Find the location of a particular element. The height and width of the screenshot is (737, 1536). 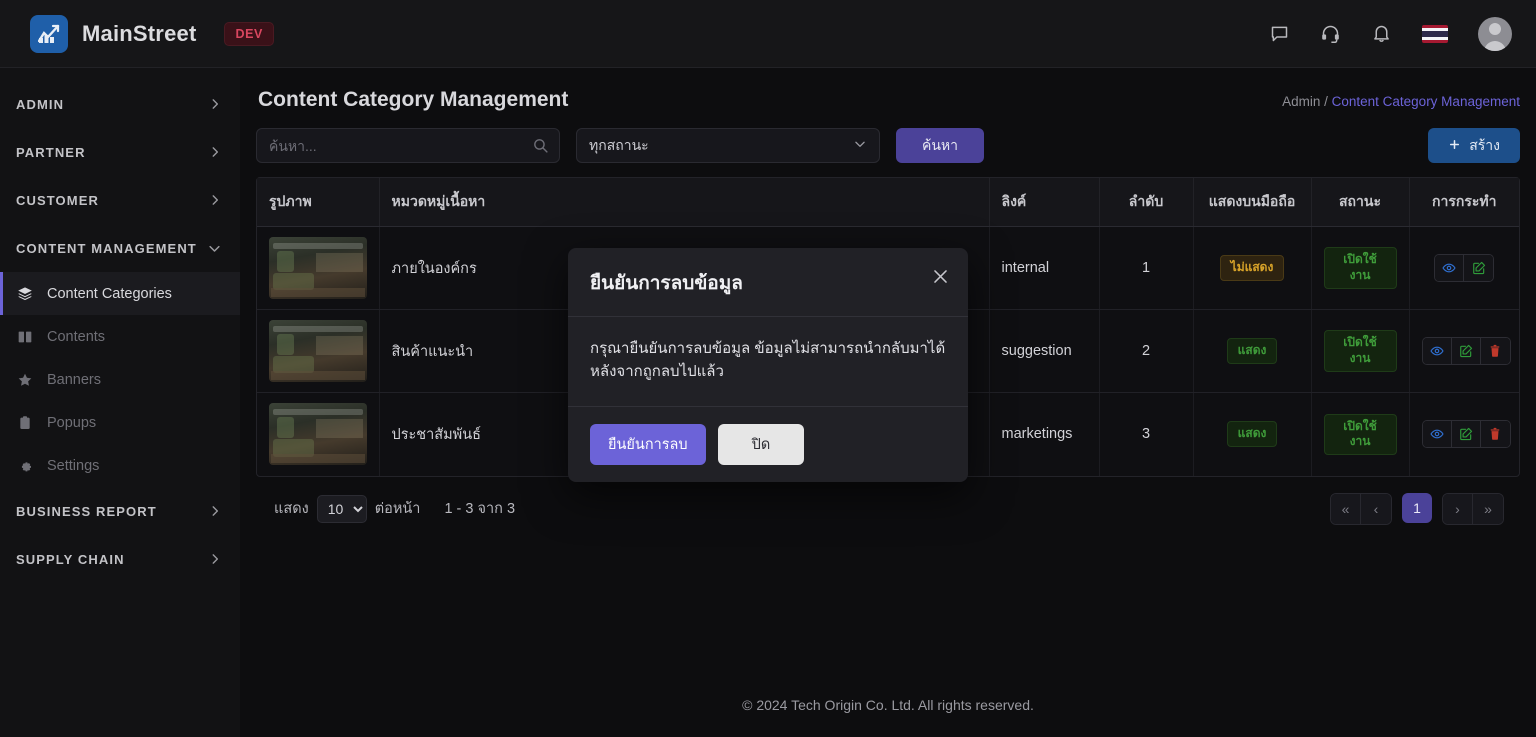

pager-prev-group: « ‹ is located at coordinates (1361, 508).